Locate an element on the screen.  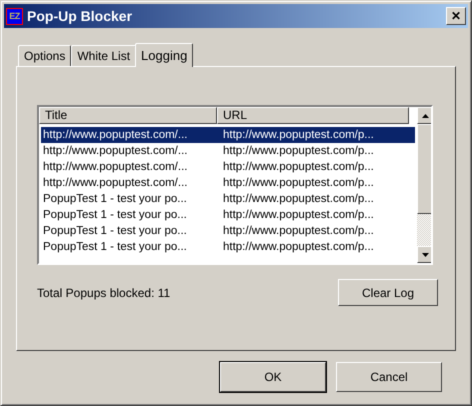
scroll-thumb is located at coordinates (424, 169).